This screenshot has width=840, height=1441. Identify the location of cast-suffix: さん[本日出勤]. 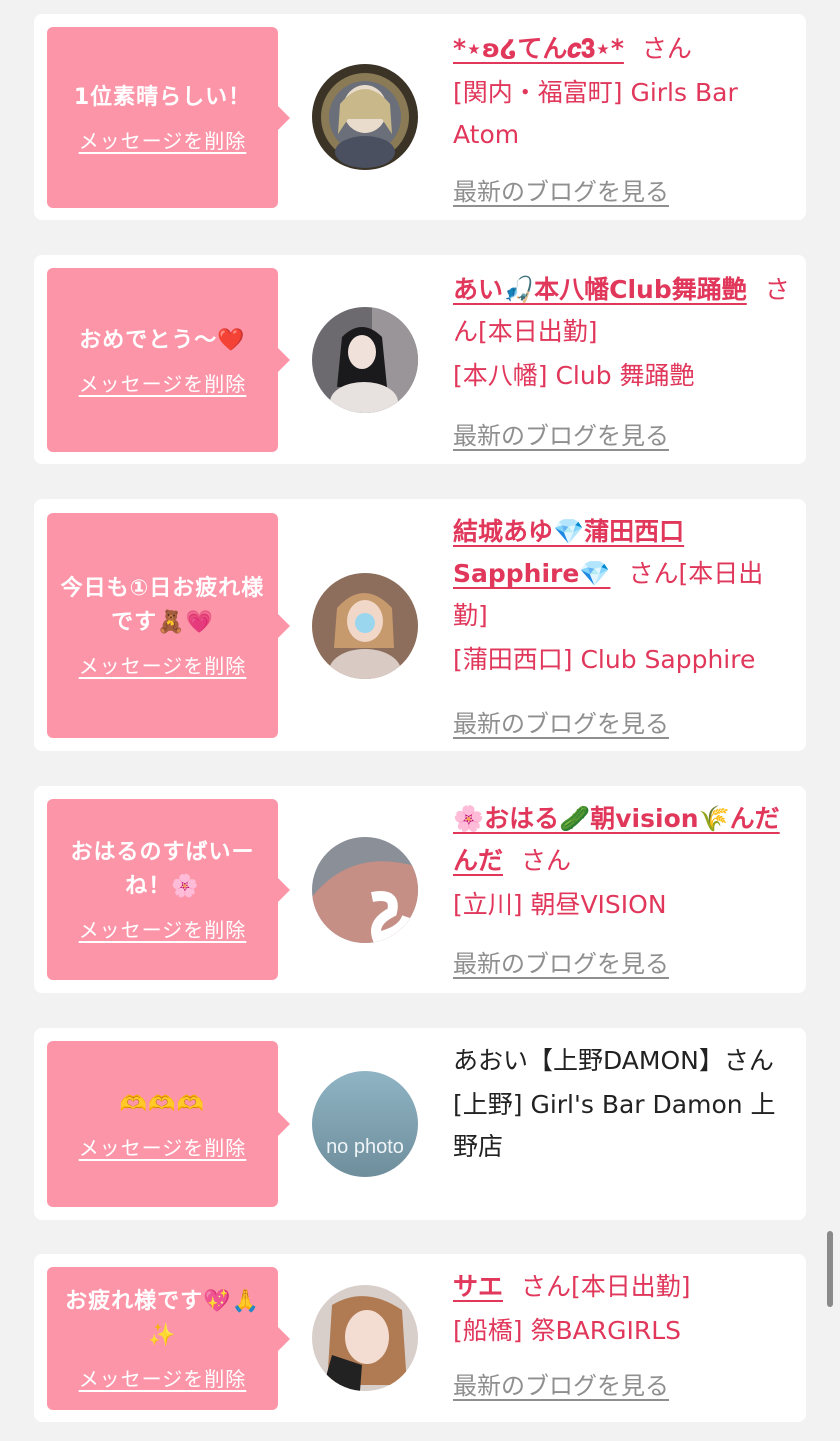
(606, 1286).